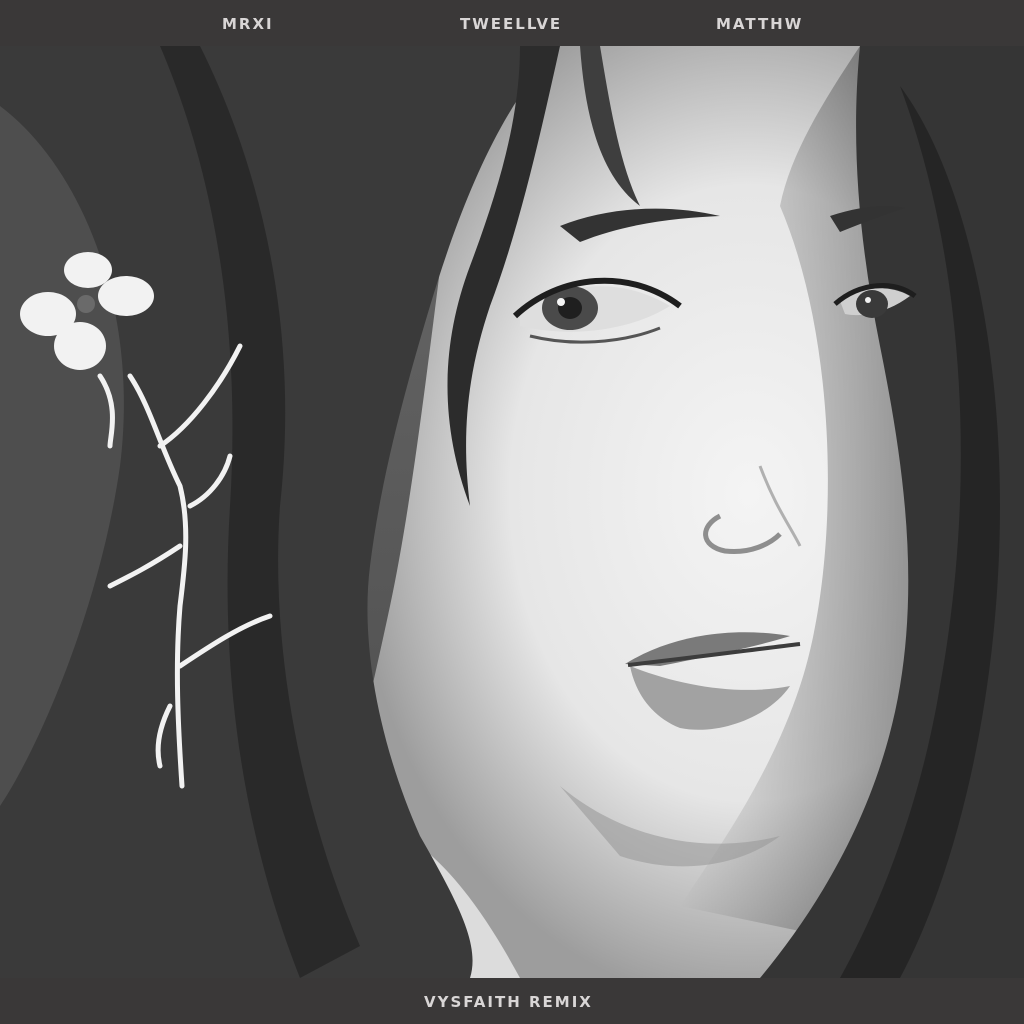 The height and width of the screenshot is (1024, 1024). I want to click on artist-name-2: TWEELLVE, so click(511, 24).